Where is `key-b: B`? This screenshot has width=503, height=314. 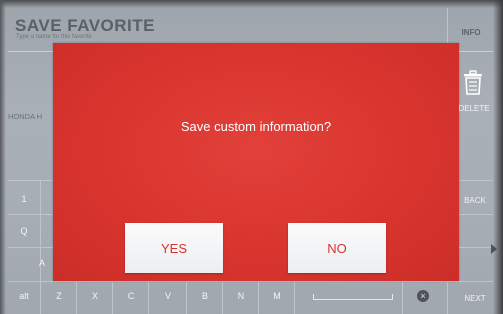 key-b: B is located at coordinates (205, 296).